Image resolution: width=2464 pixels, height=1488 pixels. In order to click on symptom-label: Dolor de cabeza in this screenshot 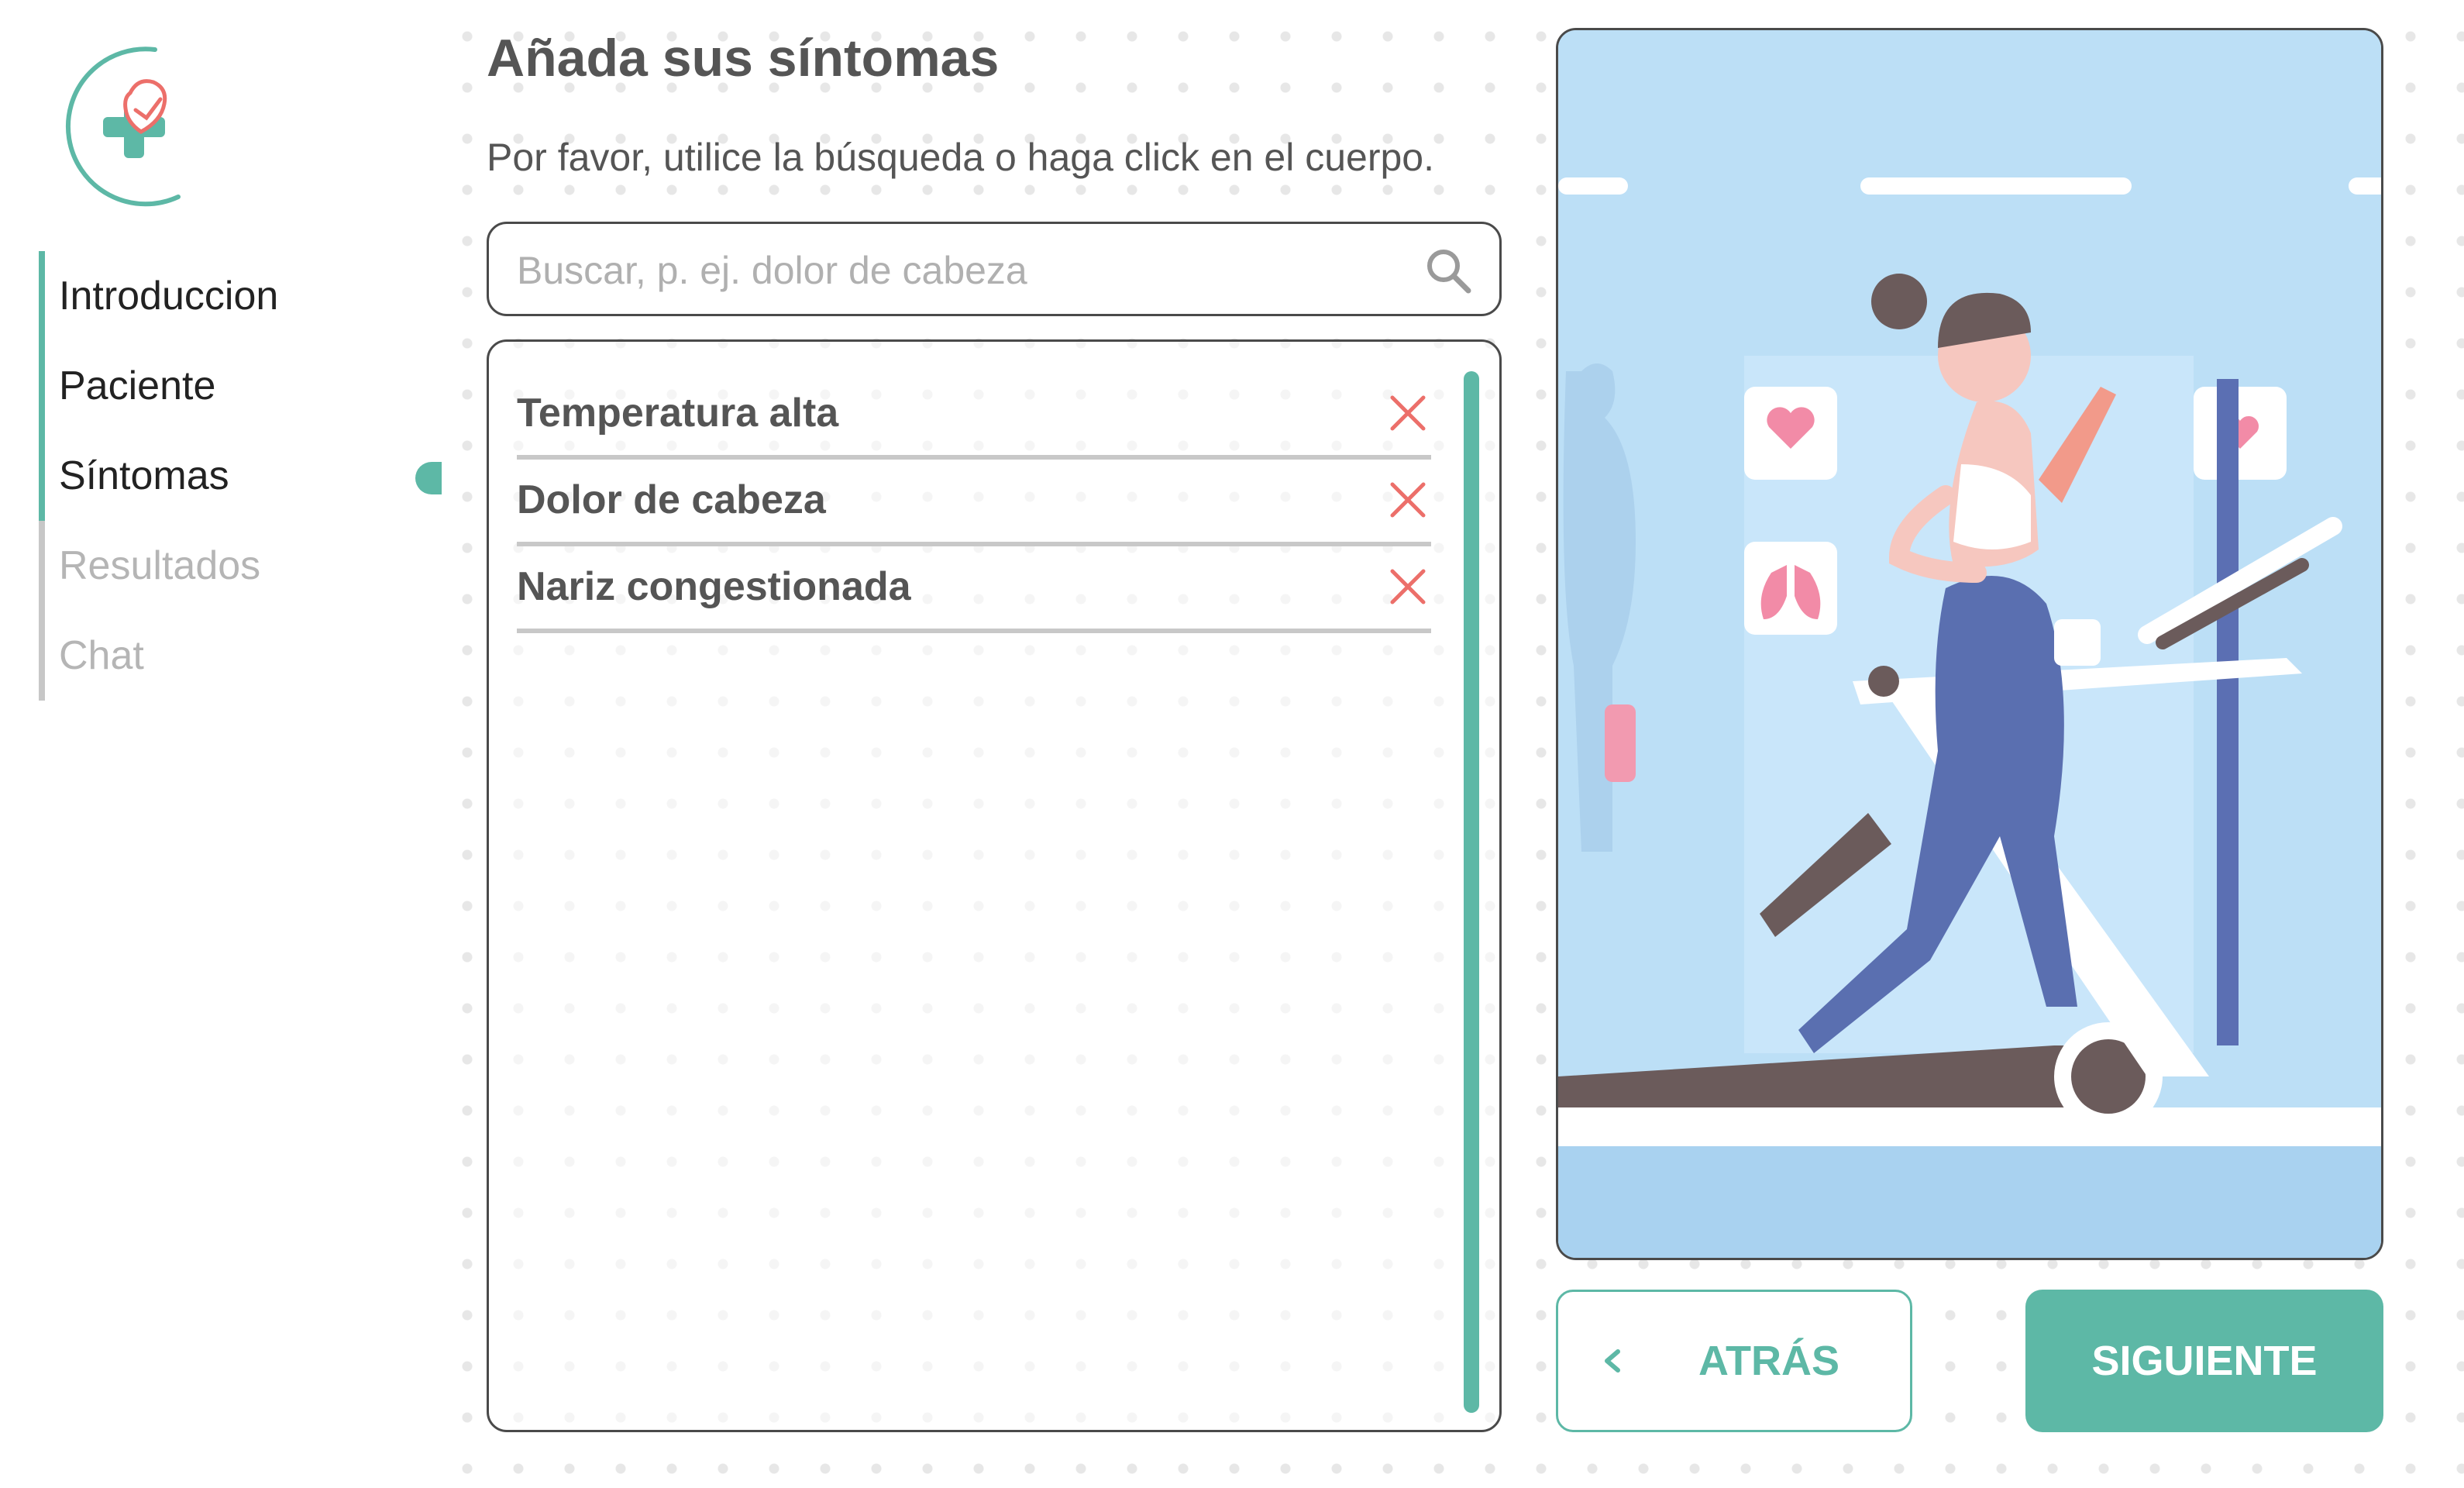, I will do `click(671, 499)`.